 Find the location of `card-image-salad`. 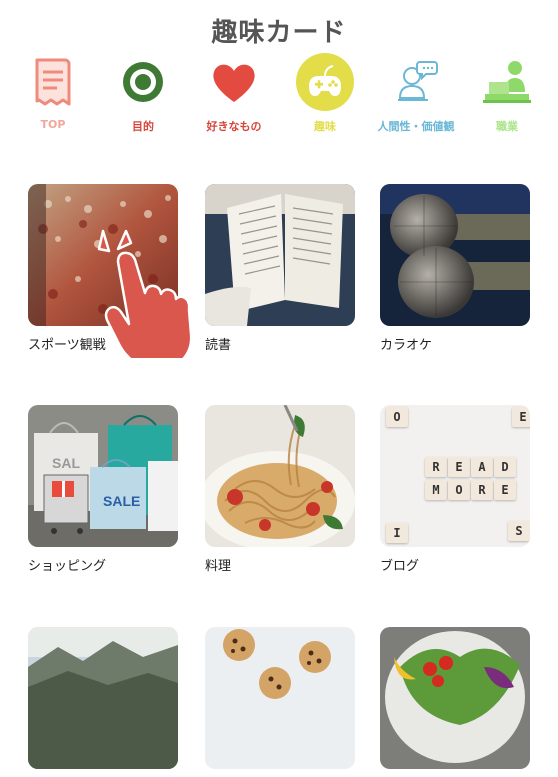

card-image-salad is located at coordinates (455, 698).